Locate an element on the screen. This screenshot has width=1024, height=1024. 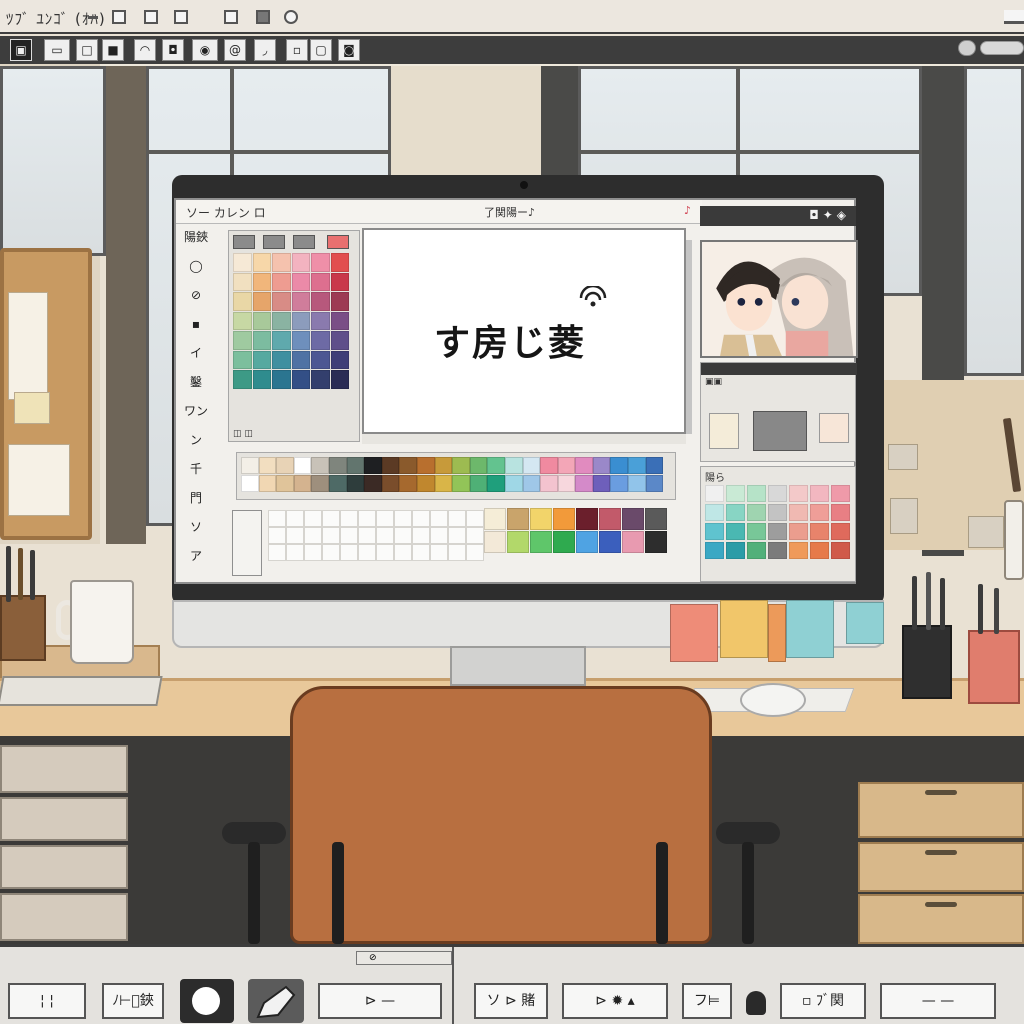
bottom-field: ⊳ — is located at coordinates (380, 1001).